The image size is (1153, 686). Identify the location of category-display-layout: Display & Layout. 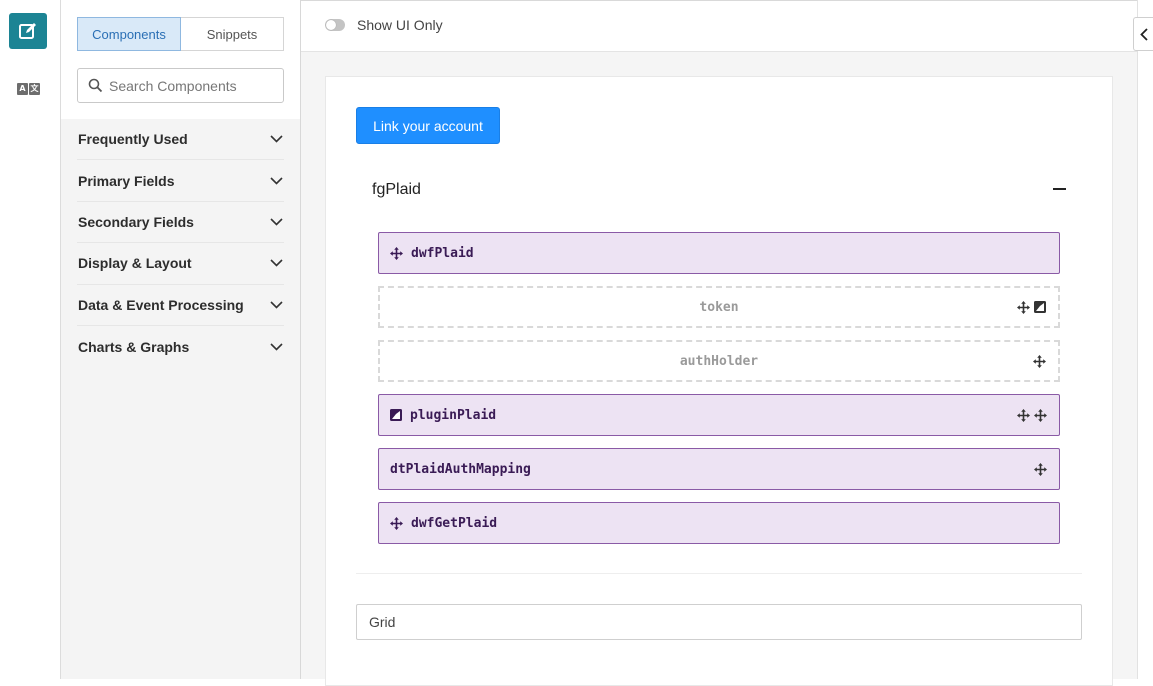
(180, 264).